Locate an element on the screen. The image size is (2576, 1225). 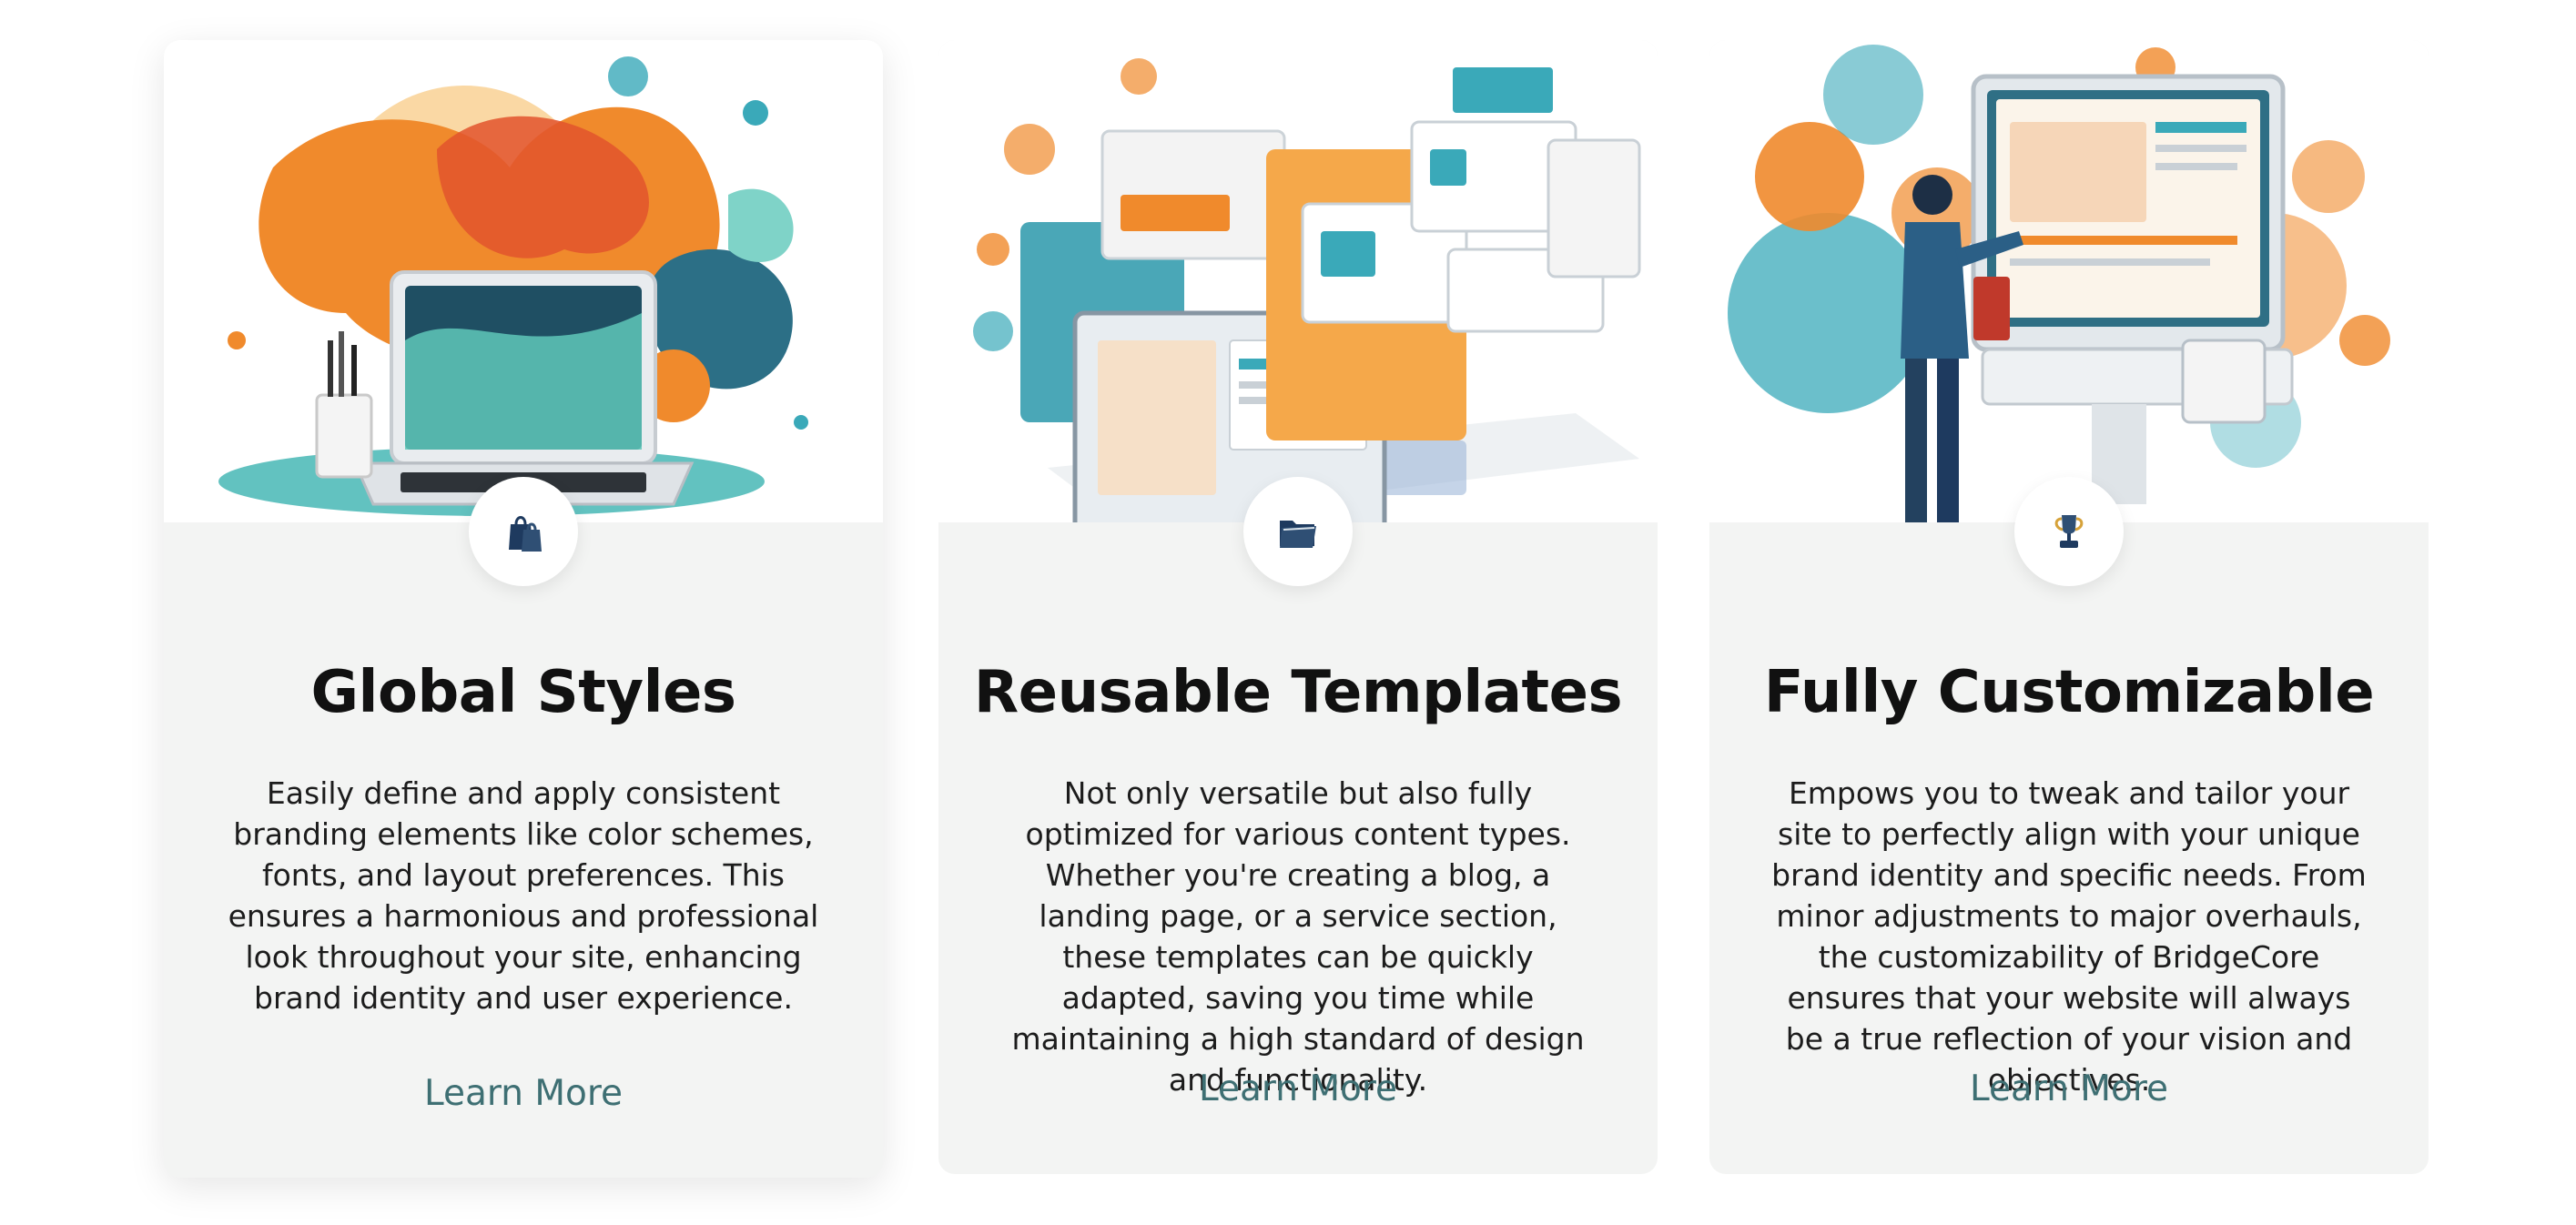
shopping-bags-icon is located at coordinates (525, 534).